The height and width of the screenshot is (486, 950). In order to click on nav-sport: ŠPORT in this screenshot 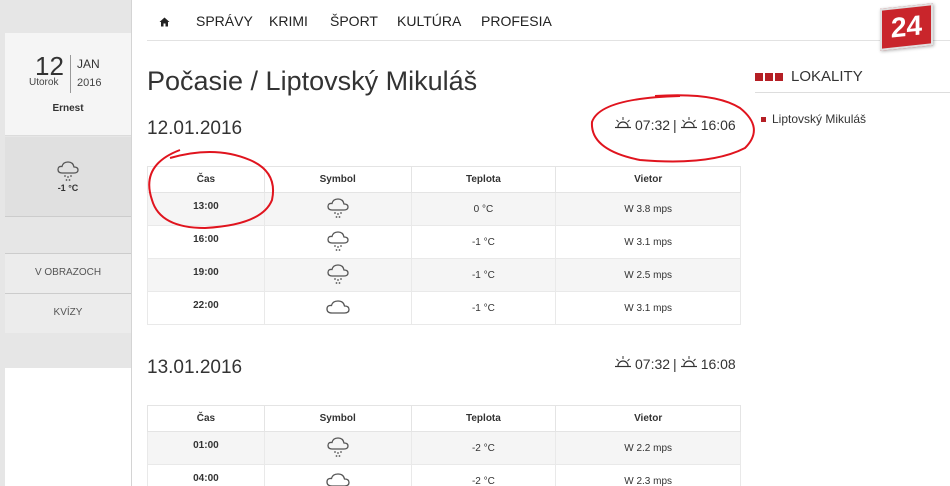, I will do `click(354, 21)`.